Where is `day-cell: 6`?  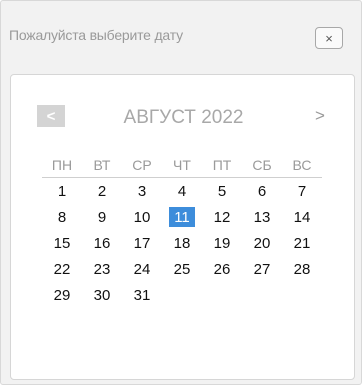
day-cell: 6 is located at coordinates (262, 191).